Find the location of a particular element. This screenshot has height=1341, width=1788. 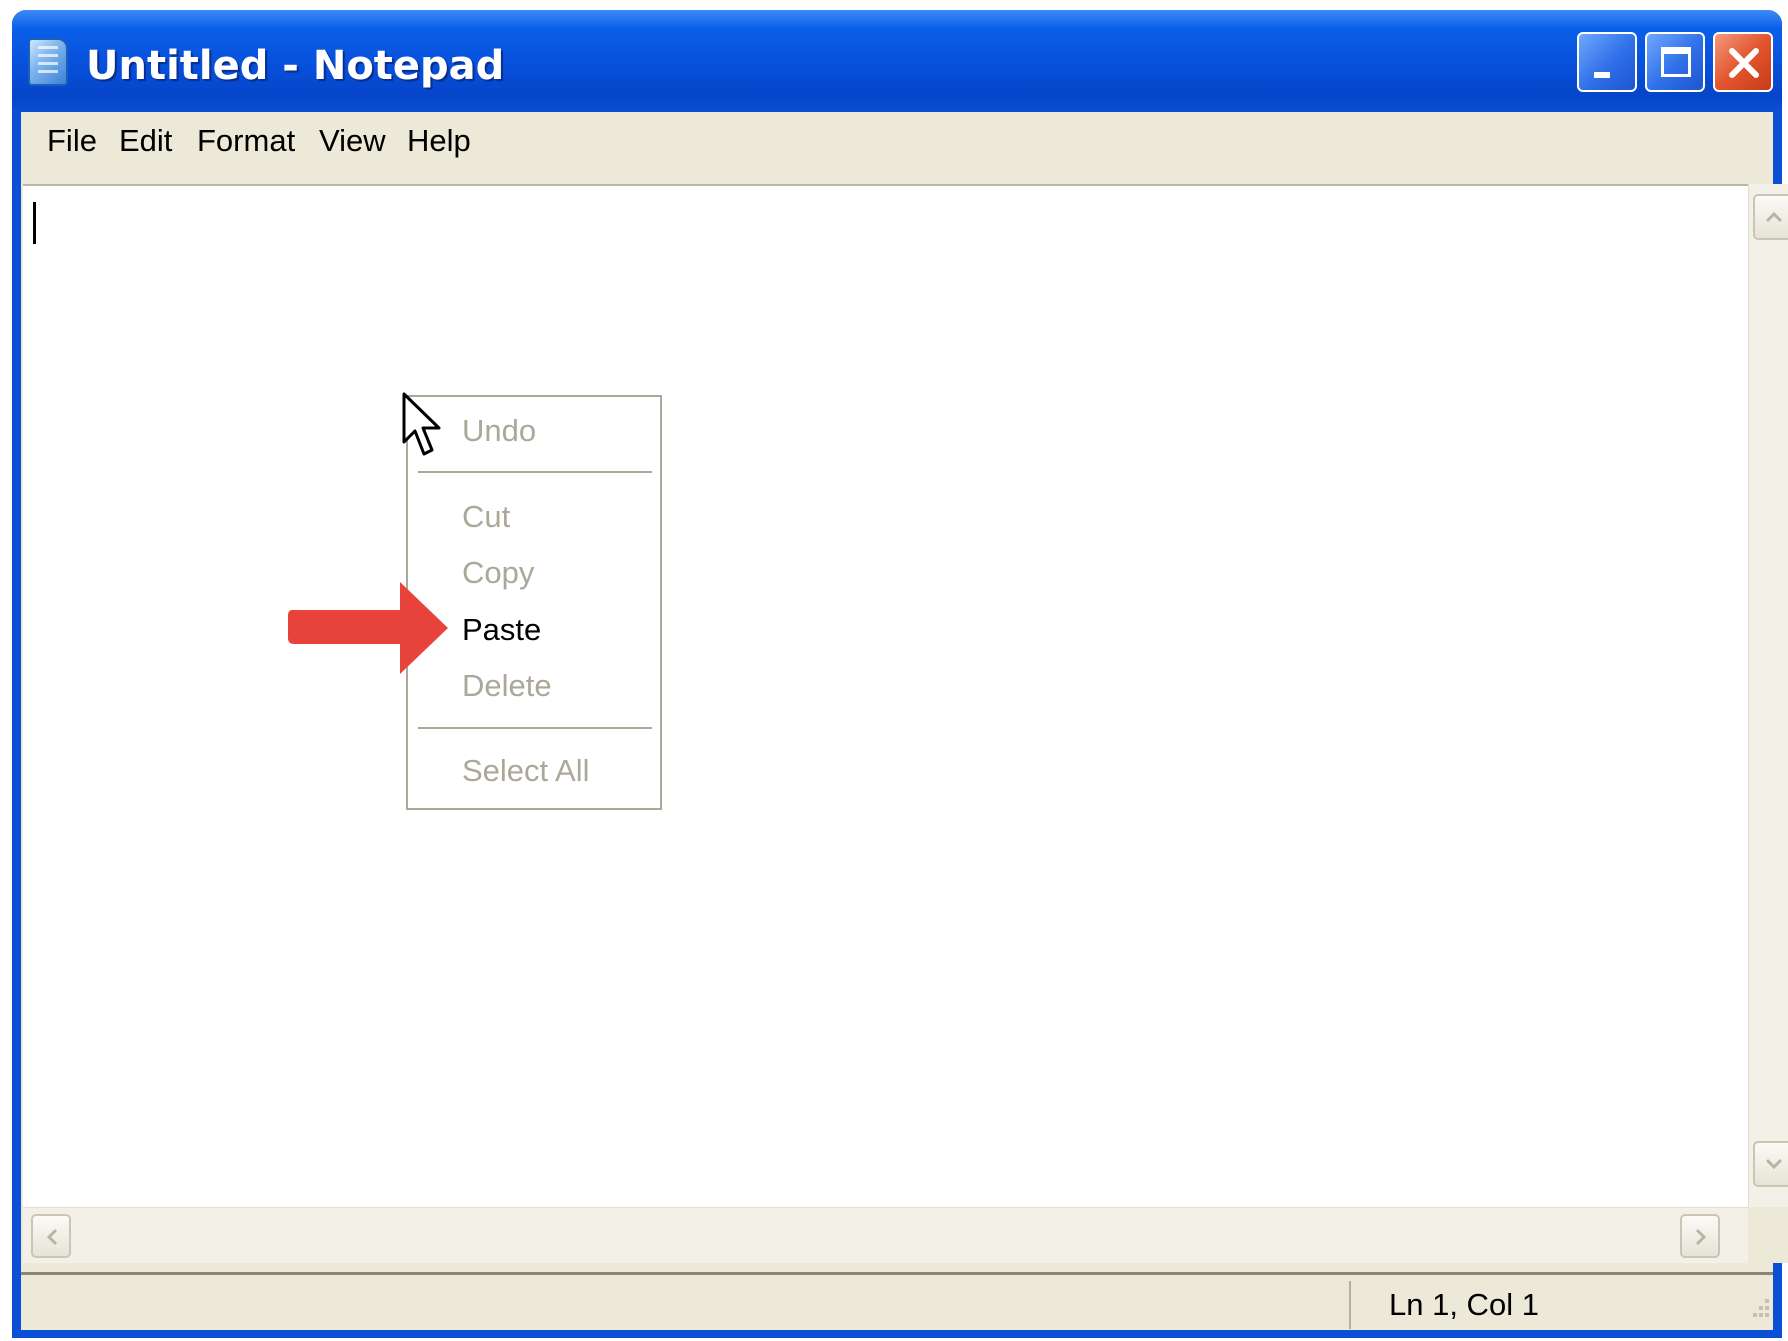

status-divider is located at coordinates (1350, 1305).